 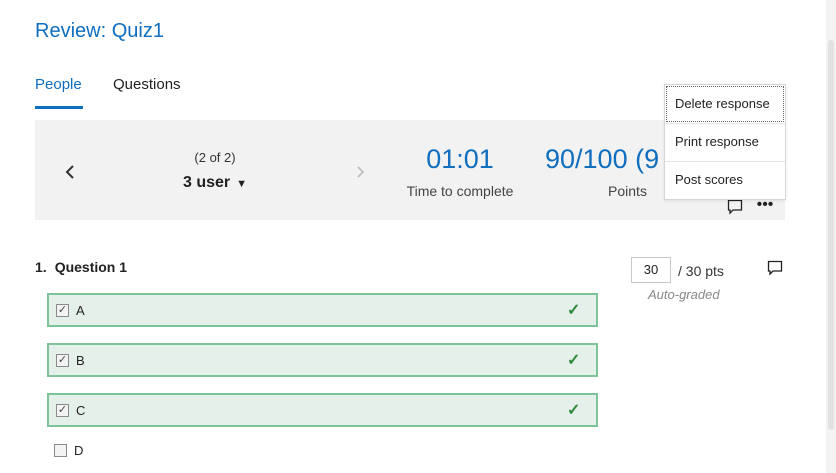 What do you see at coordinates (81, 410) in the screenshot?
I see `option-label: C` at bounding box center [81, 410].